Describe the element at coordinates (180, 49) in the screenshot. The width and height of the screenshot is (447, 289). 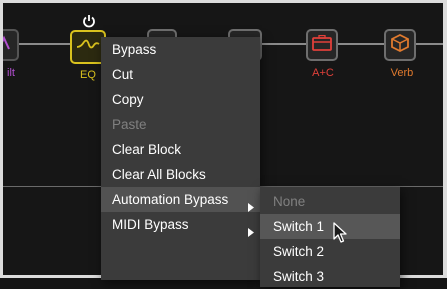
I see `menu-item-bypass: Bypass` at that location.